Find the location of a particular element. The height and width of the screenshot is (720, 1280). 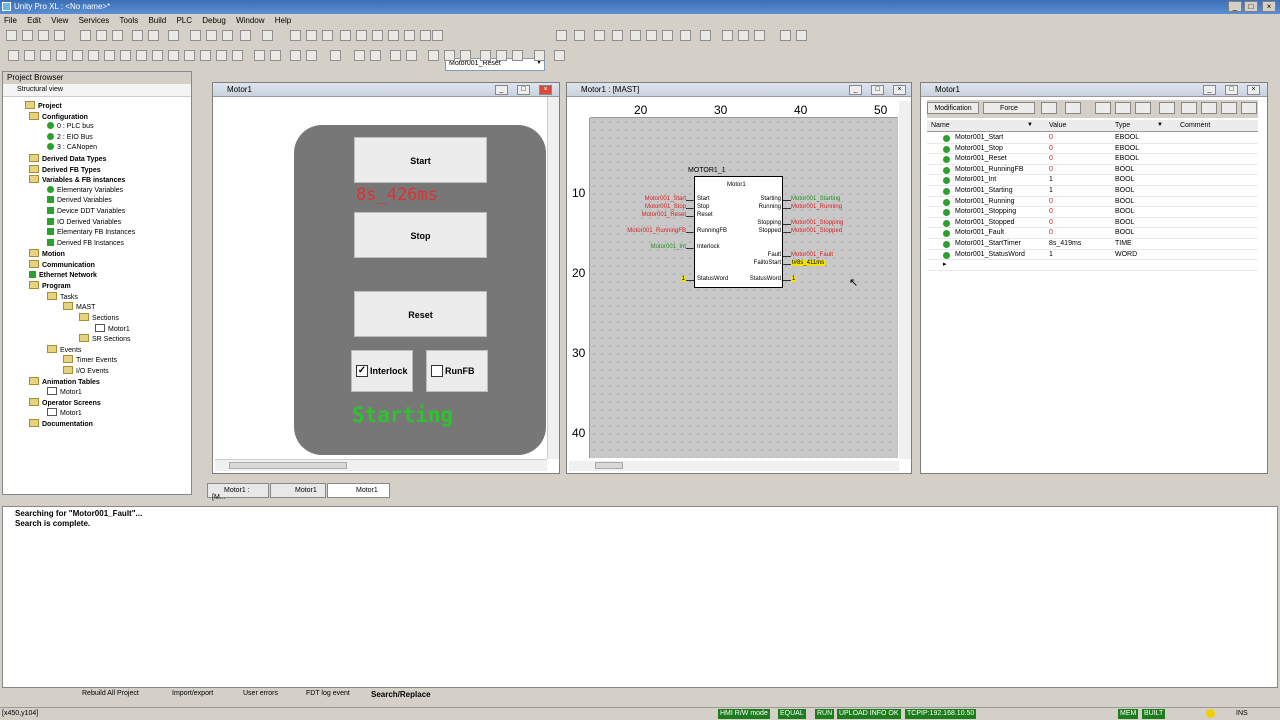

menu-debug: Debug is located at coordinates (214, 19).